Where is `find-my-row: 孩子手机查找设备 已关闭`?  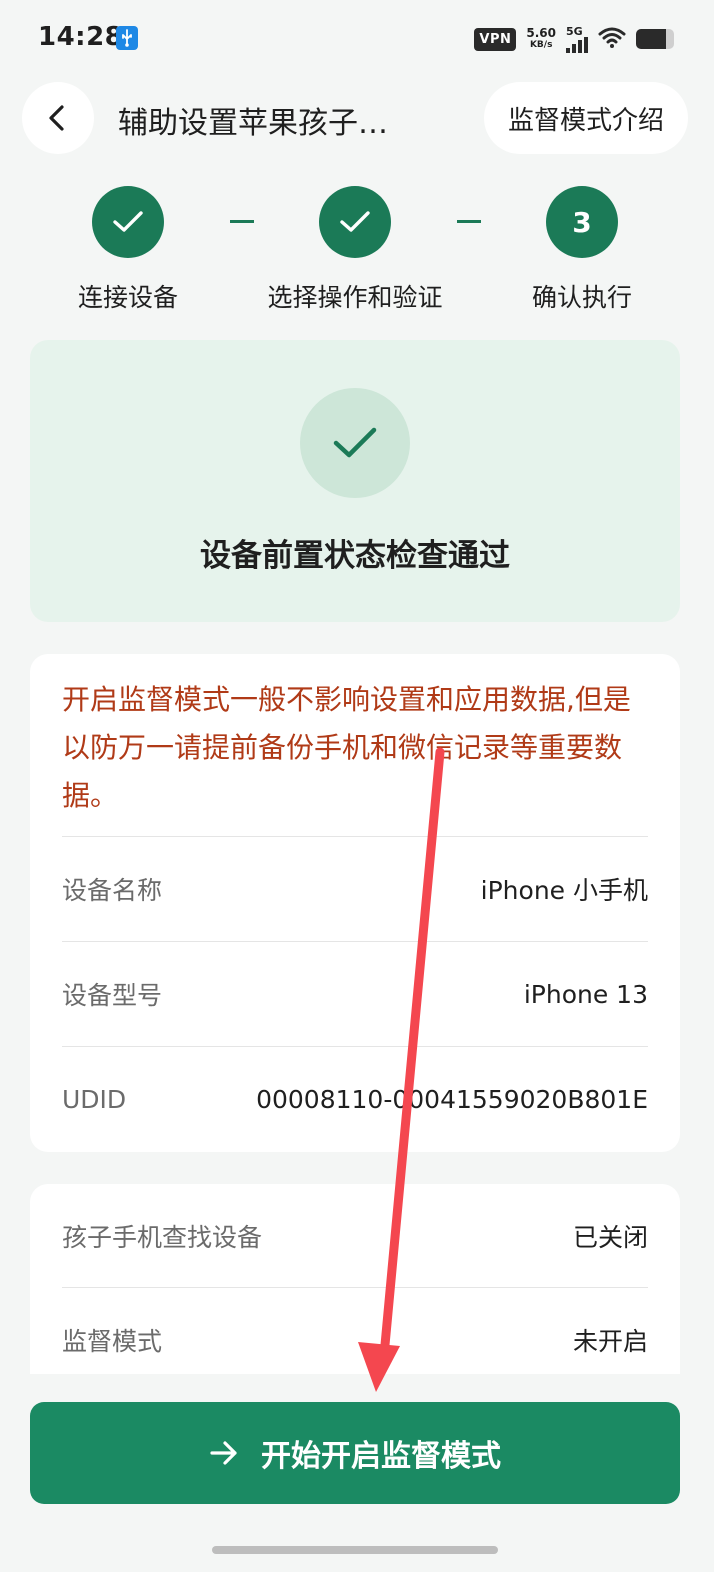 find-my-row: 孩子手机查找设备 已关闭 is located at coordinates (355, 1236).